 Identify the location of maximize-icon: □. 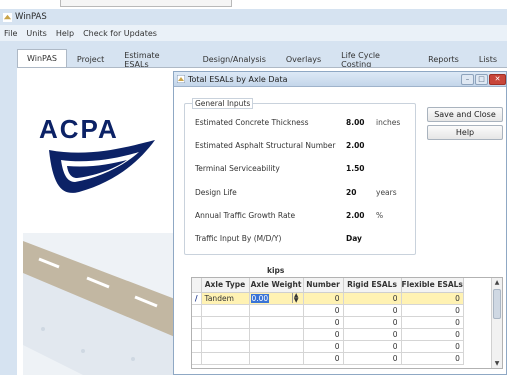
(481, 79).